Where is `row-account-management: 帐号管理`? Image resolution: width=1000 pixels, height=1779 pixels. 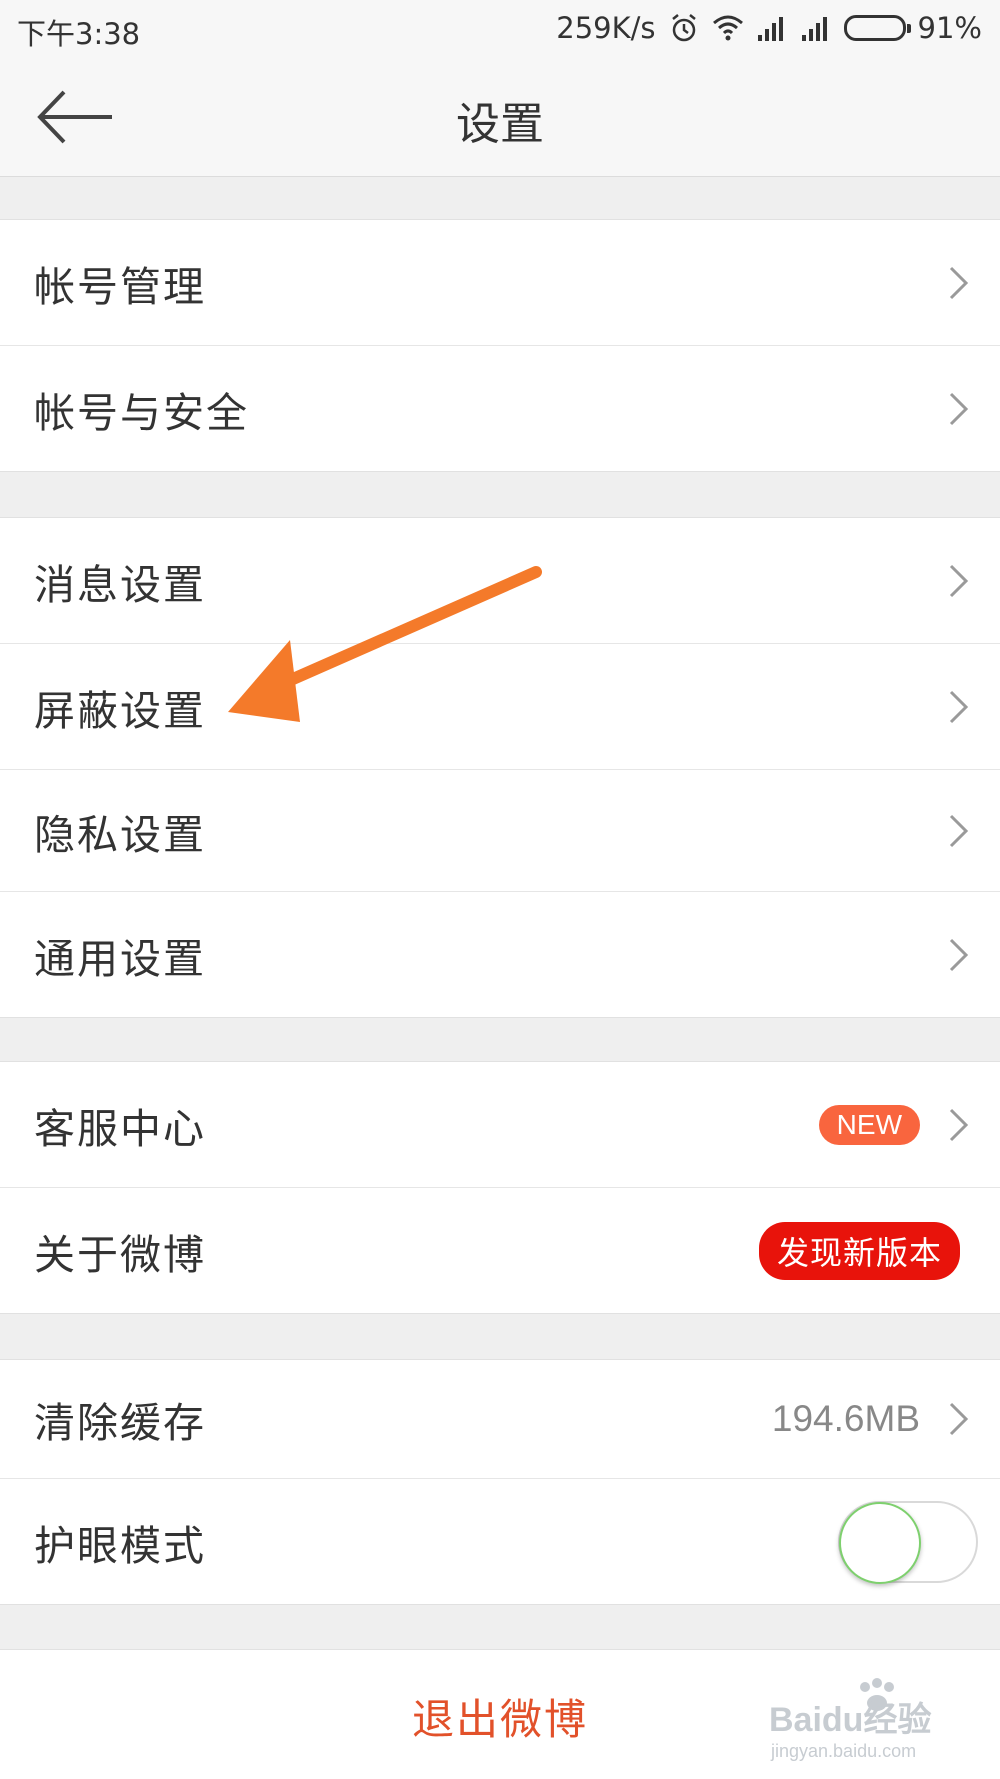 row-account-management: 帐号管理 is located at coordinates (500, 283).